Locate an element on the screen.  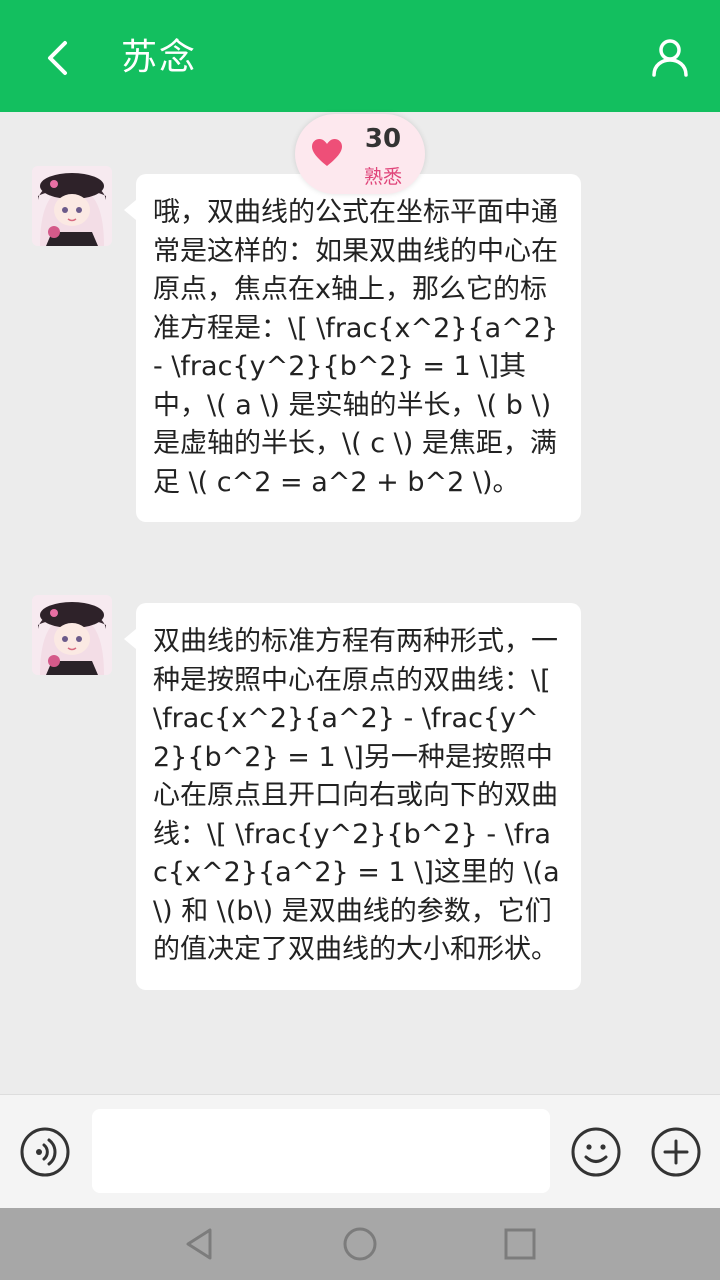
square-recent-icon is located at coordinates (520, 1244).